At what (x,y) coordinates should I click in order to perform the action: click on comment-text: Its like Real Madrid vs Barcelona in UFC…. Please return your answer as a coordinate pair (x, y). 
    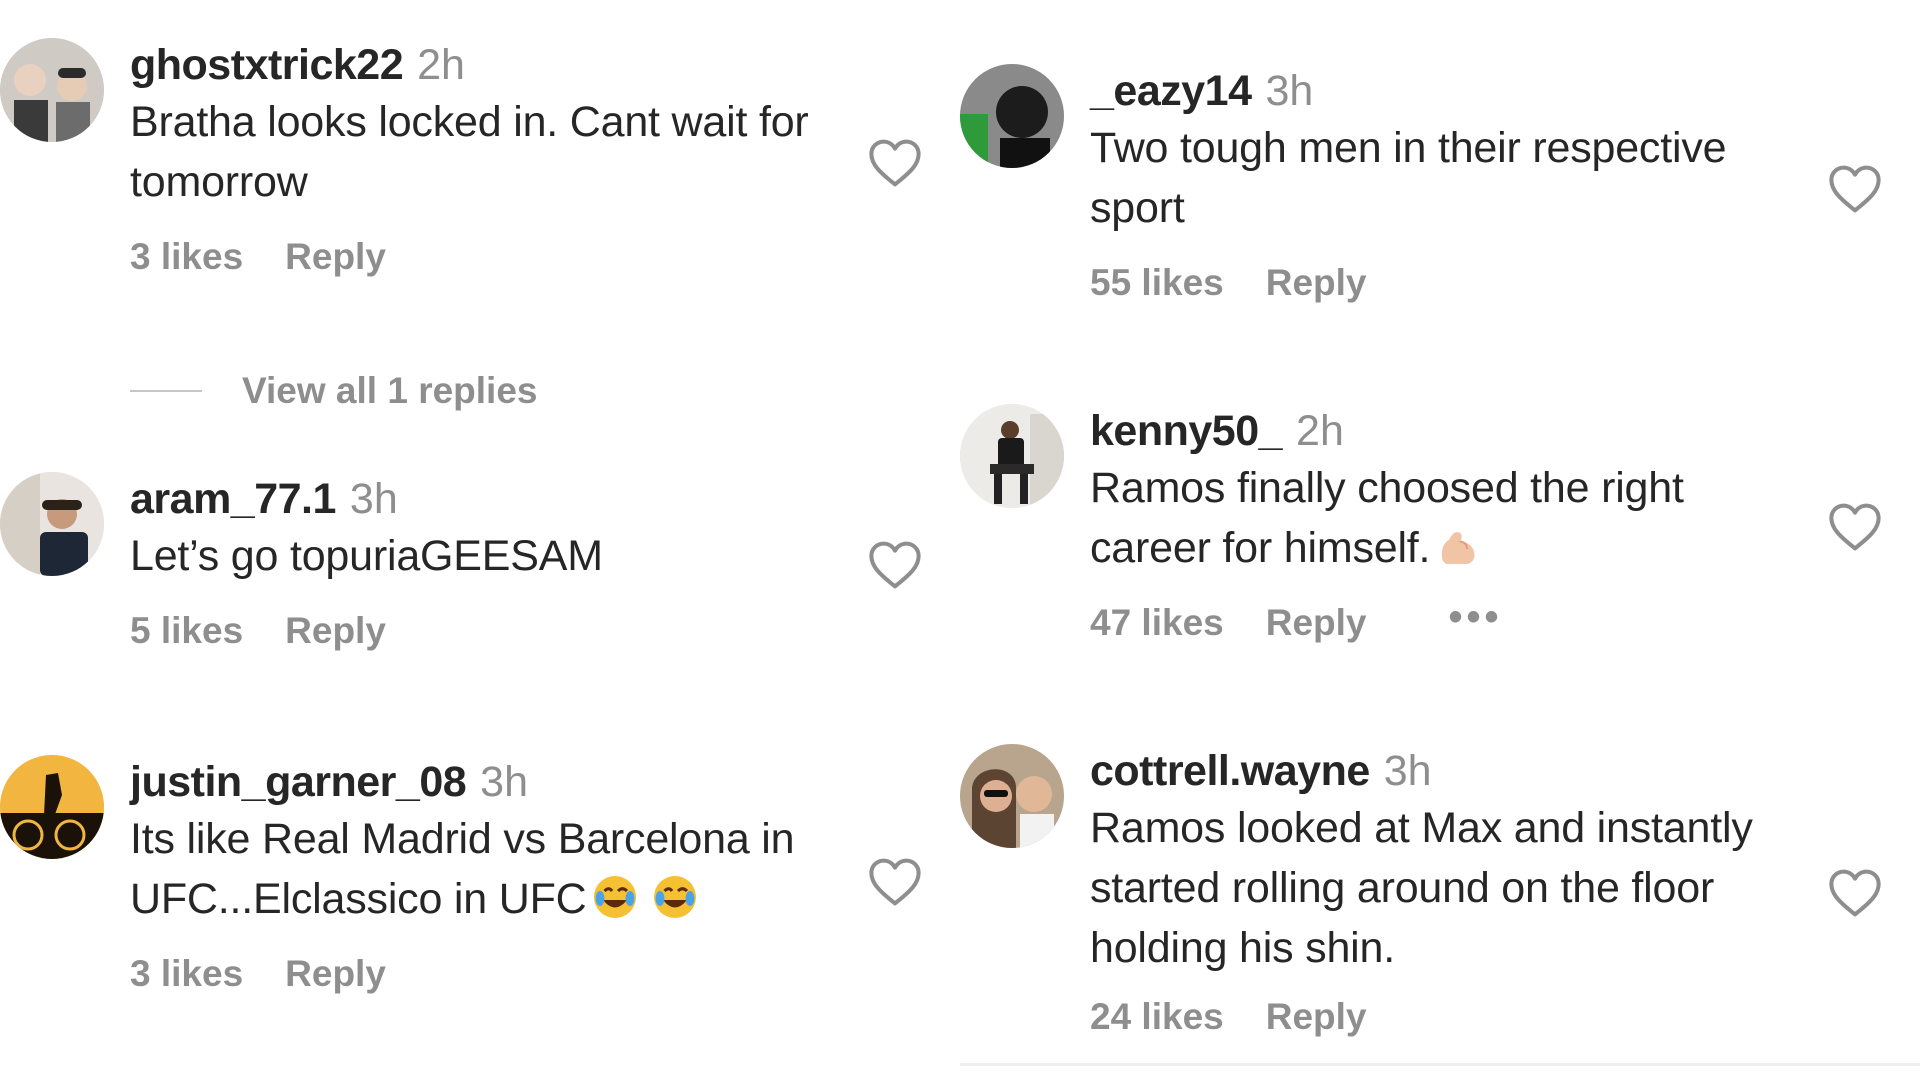
    Looking at the image, I should click on (490, 869).